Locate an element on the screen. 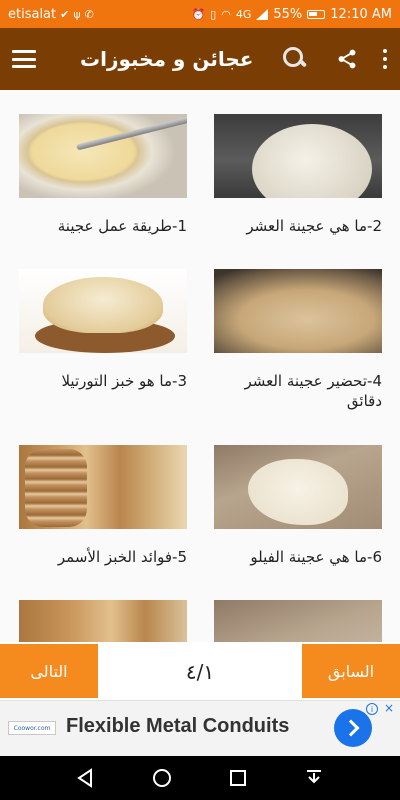  clock-time: 12:10 AM is located at coordinates (361, 14).